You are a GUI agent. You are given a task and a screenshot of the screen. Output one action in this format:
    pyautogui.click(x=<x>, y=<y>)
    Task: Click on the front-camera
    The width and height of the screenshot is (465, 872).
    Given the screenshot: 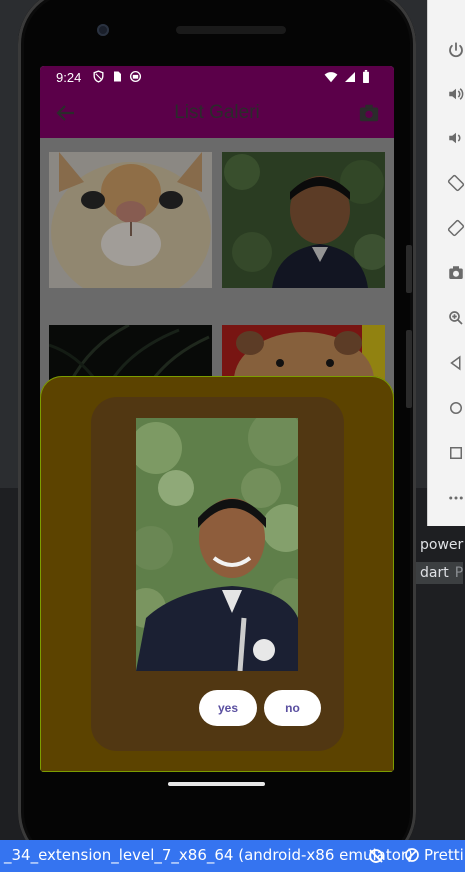 What is the action you would take?
    pyautogui.click(x=103, y=30)
    